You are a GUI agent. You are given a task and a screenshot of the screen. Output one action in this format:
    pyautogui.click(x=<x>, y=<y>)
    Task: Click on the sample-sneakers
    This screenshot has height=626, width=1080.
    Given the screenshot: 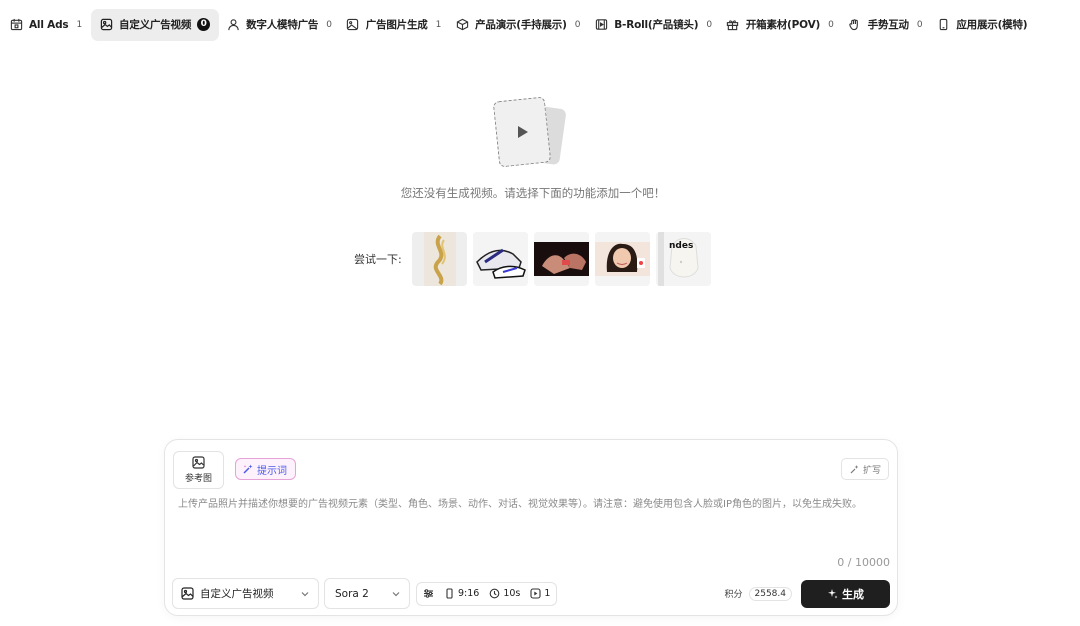 What is the action you would take?
    pyautogui.click(x=500, y=259)
    